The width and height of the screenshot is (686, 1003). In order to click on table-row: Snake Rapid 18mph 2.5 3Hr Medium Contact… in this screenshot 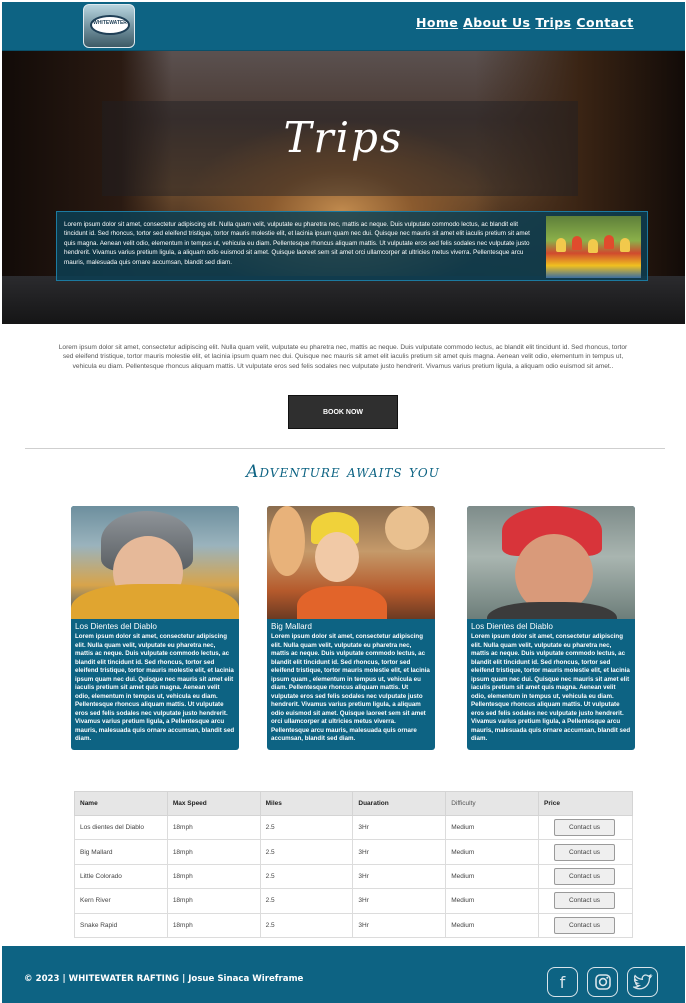, I will do `click(353, 925)`.